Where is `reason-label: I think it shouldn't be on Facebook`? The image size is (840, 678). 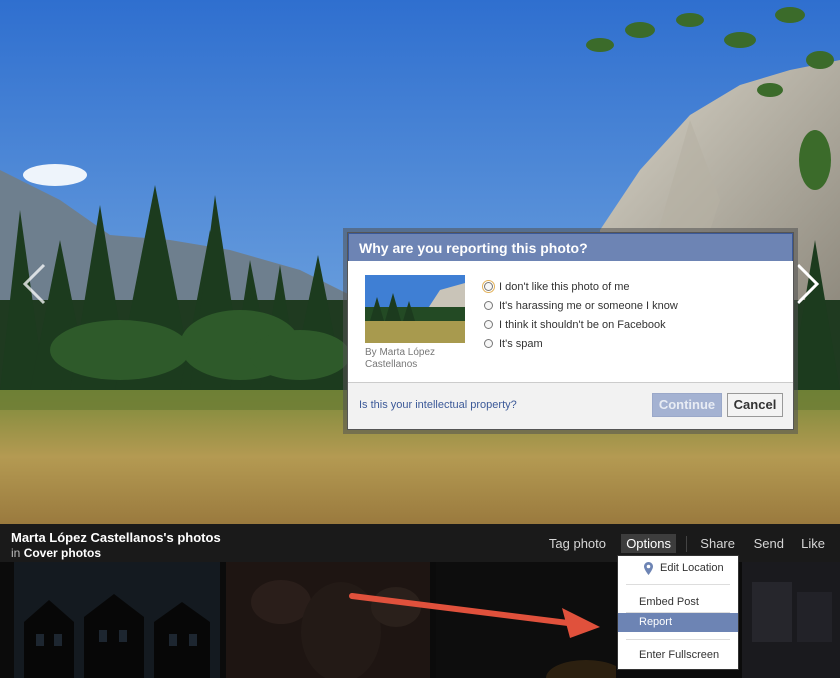 reason-label: I think it shouldn't be on Facebook is located at coordinates (582, 324).